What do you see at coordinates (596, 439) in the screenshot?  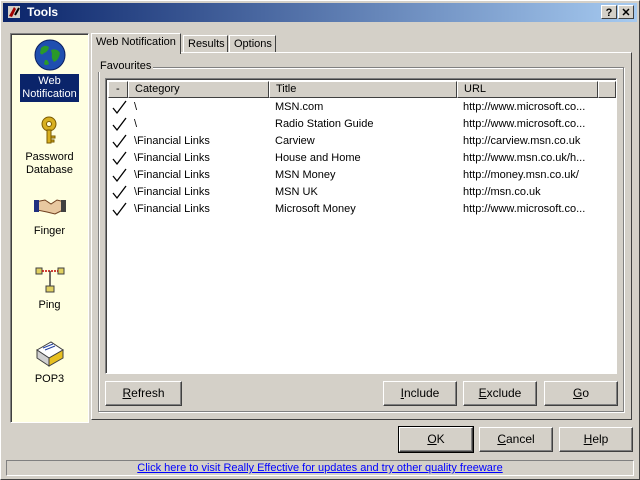 I see `help-button: Help` at bounding box center [596, 439].